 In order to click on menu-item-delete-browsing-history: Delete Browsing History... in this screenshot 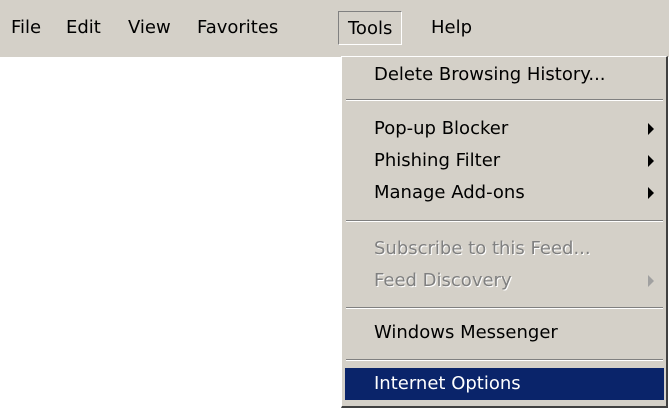, I will do `click(504, 75)`.